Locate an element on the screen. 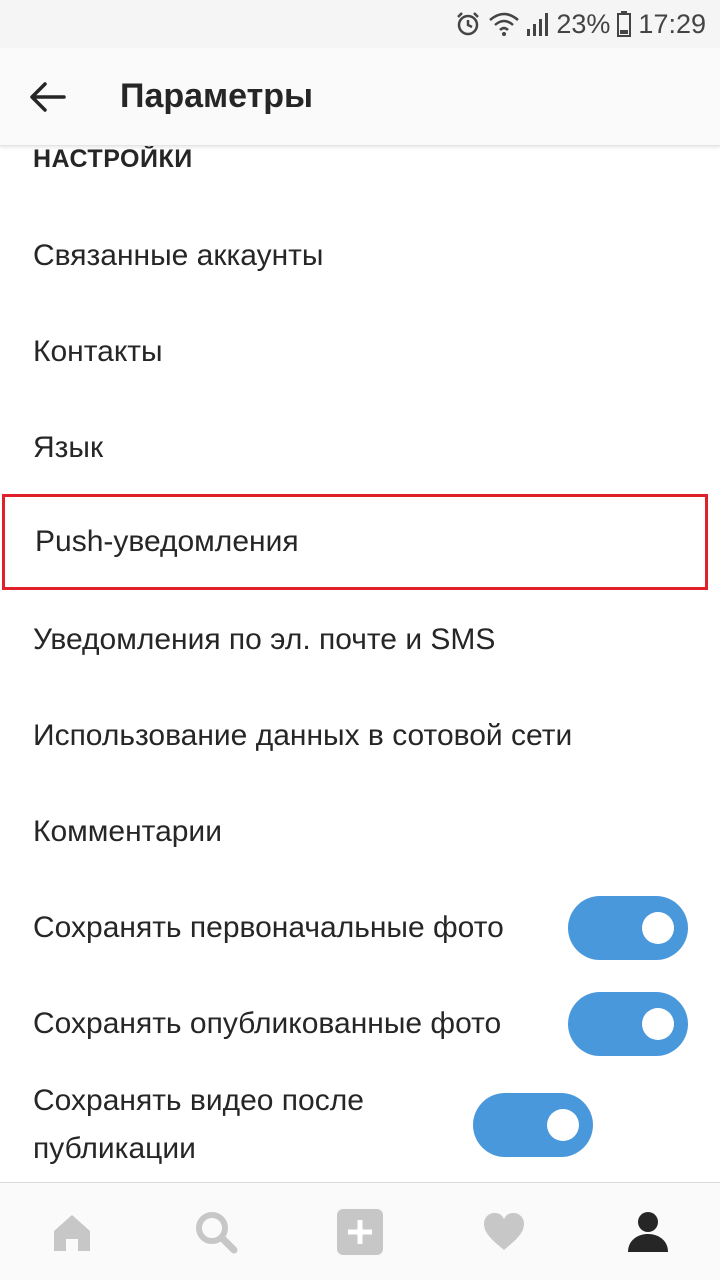  nav-home-button is located at coordinates (72, 1231).